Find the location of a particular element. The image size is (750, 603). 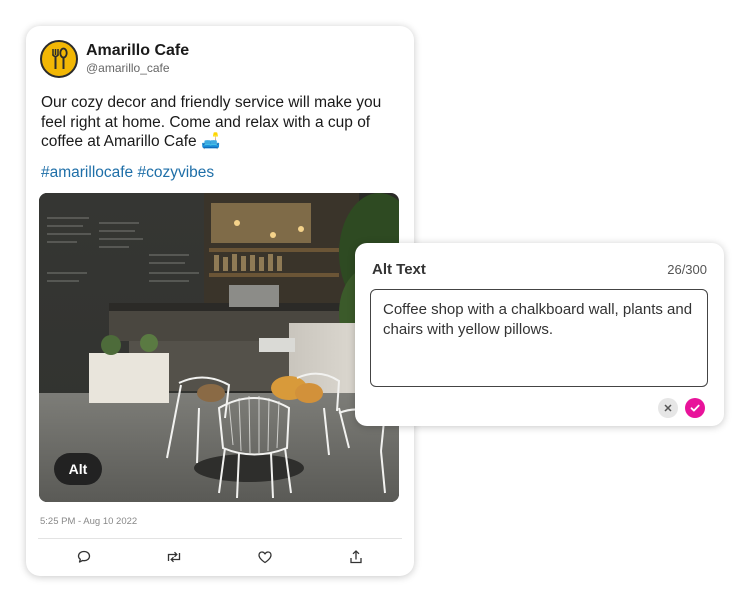

like-button is located at coordinates (265, 557).